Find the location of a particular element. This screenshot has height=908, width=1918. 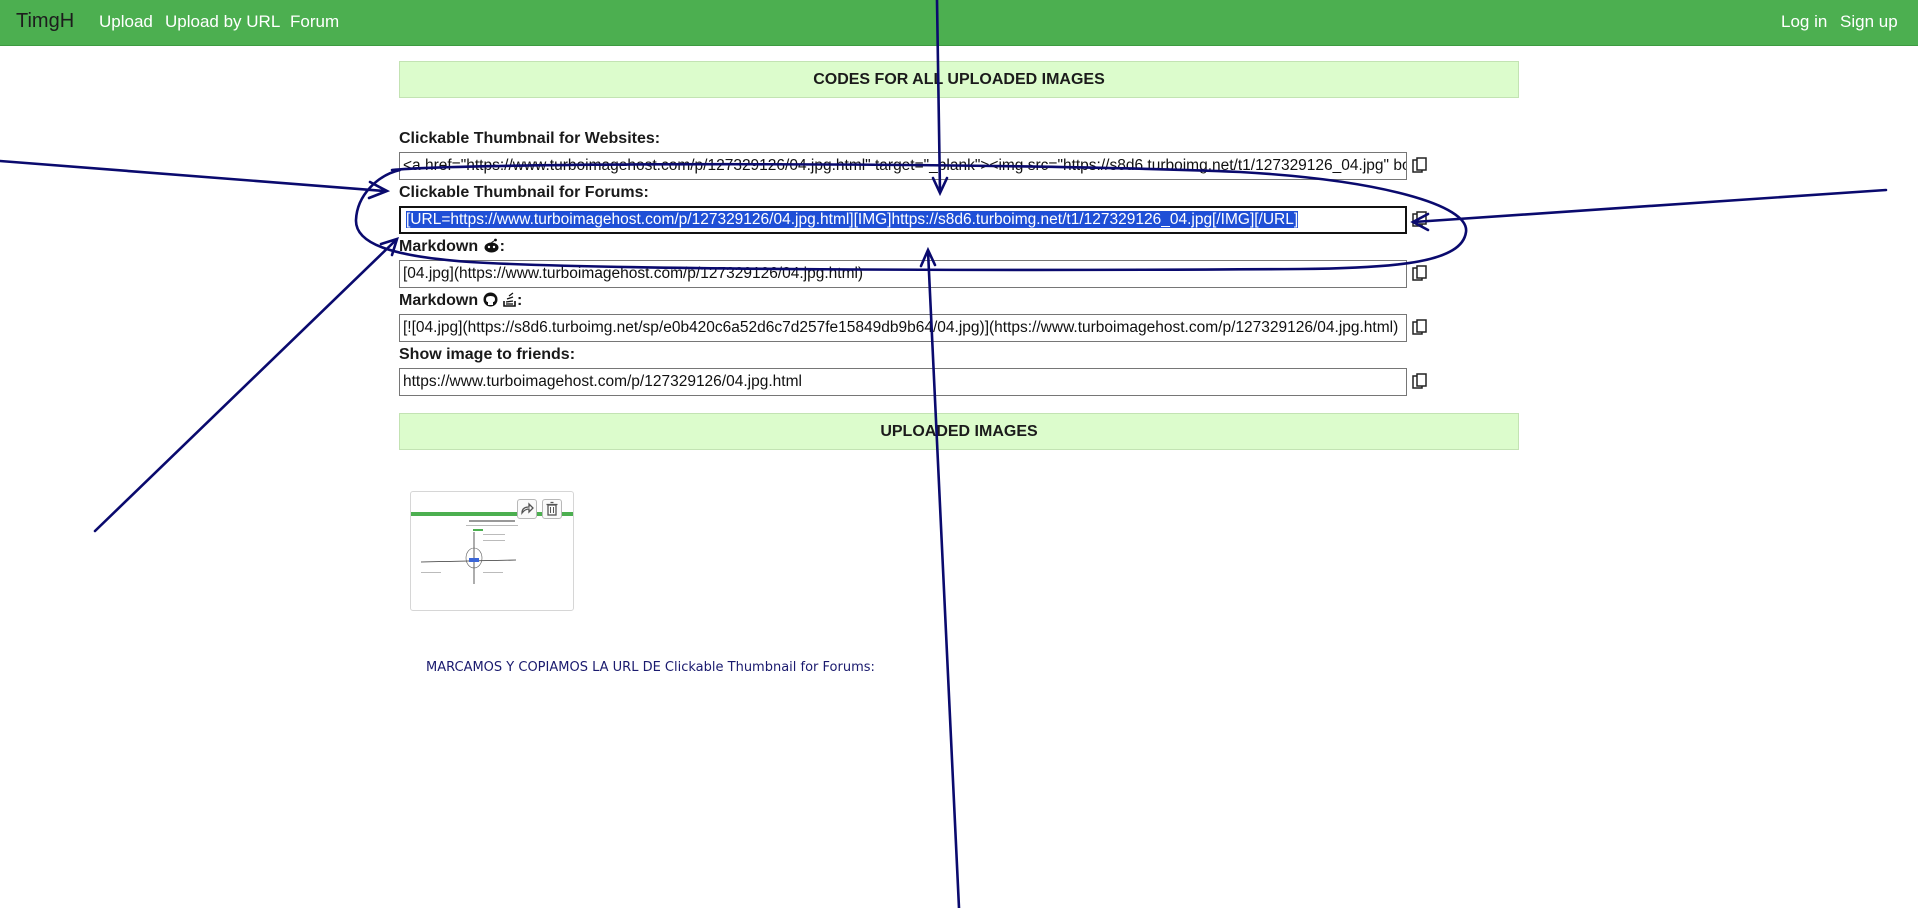

field-label-markdown-github: Markdown : is located at coordinates (460, 301).